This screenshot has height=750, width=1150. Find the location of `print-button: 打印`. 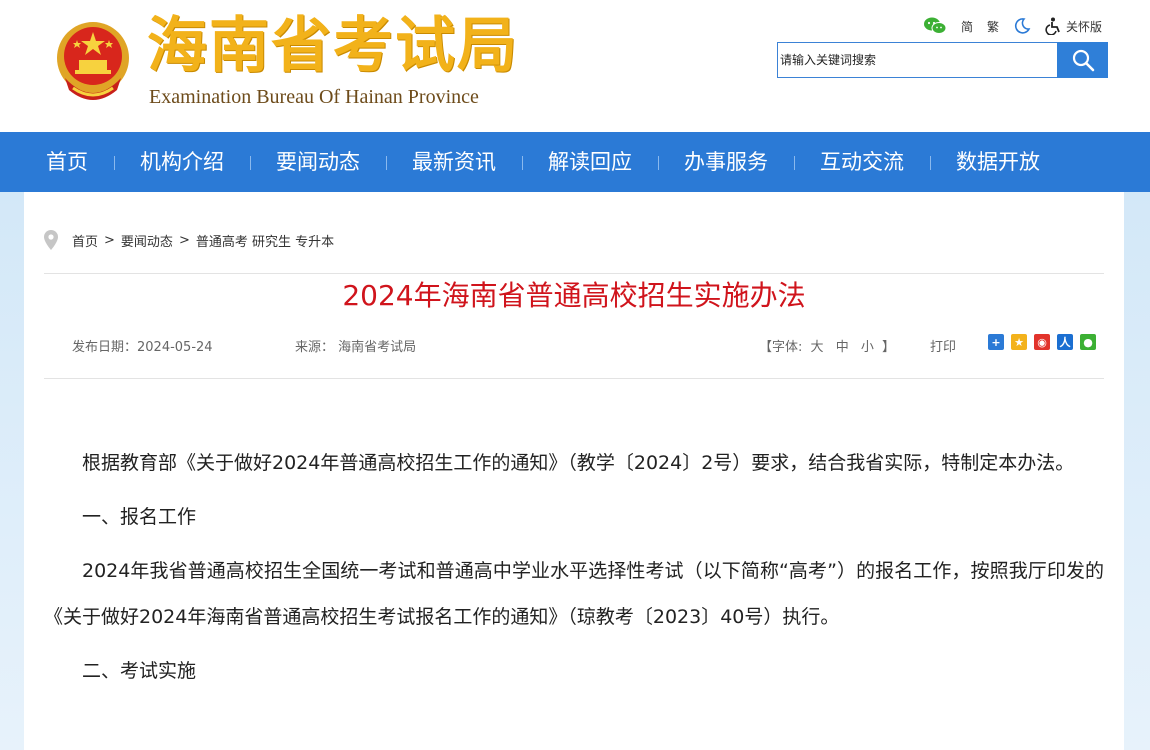

print-button: 打印 is located at coordinates (943, 345).